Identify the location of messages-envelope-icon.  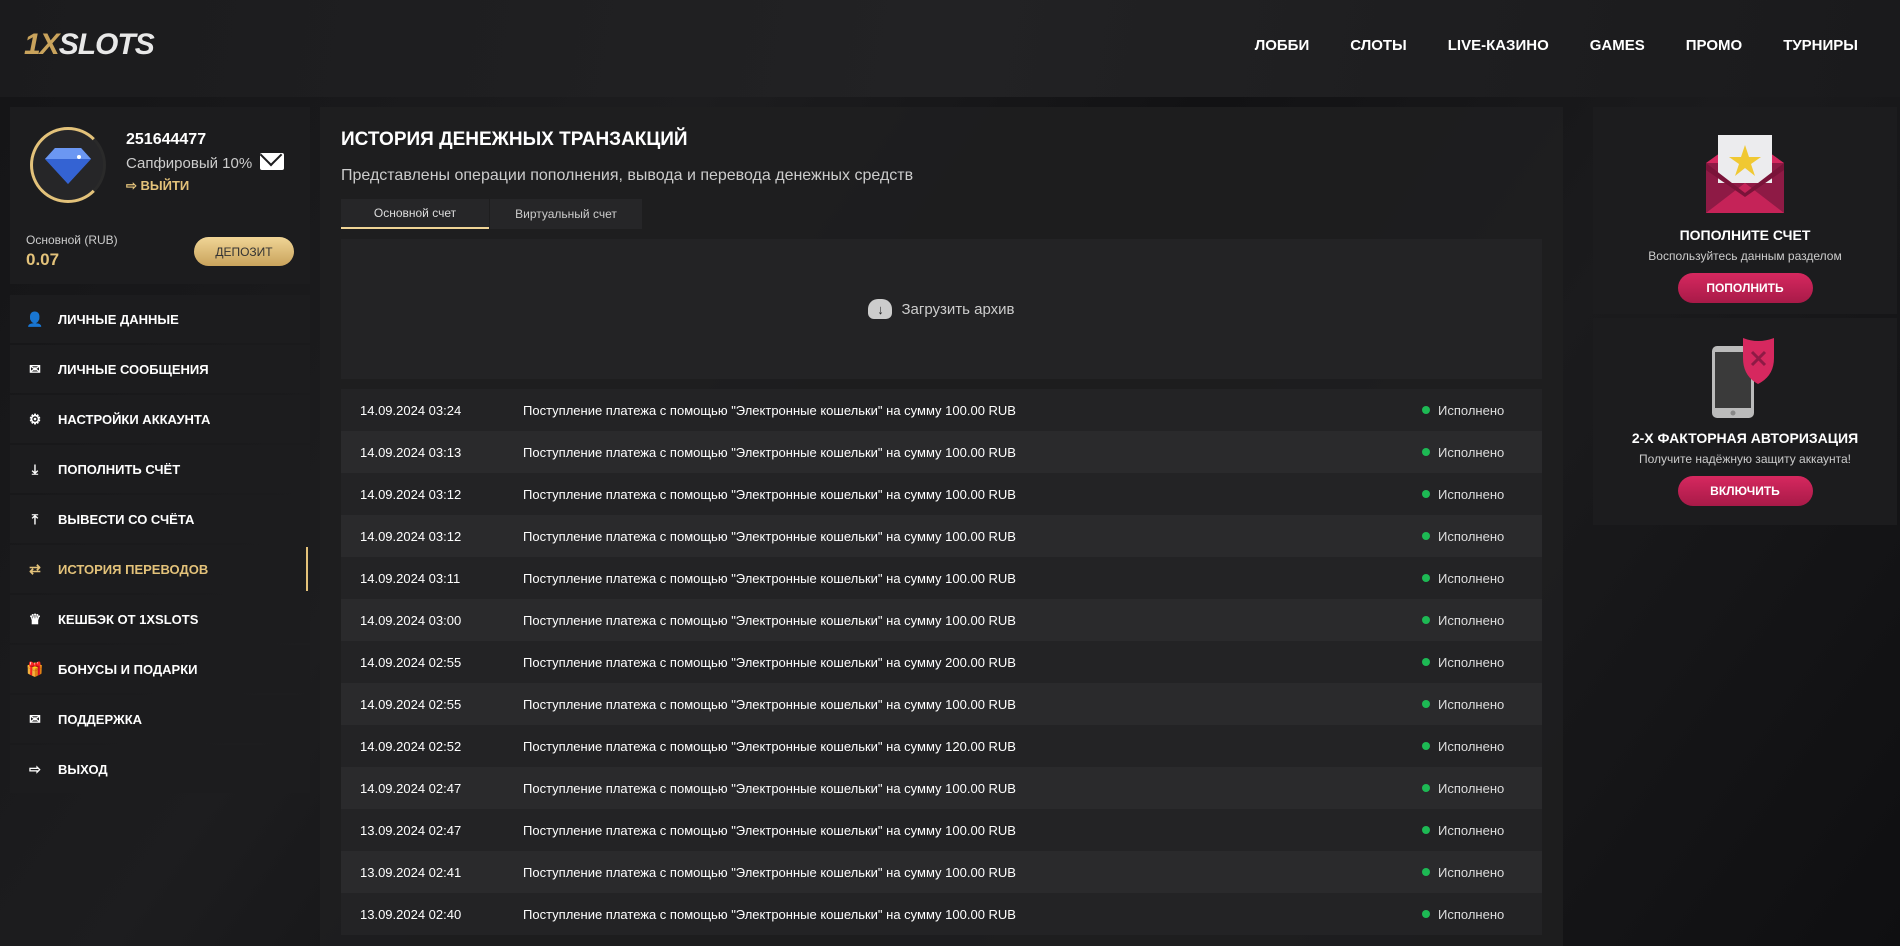
(272, 161).